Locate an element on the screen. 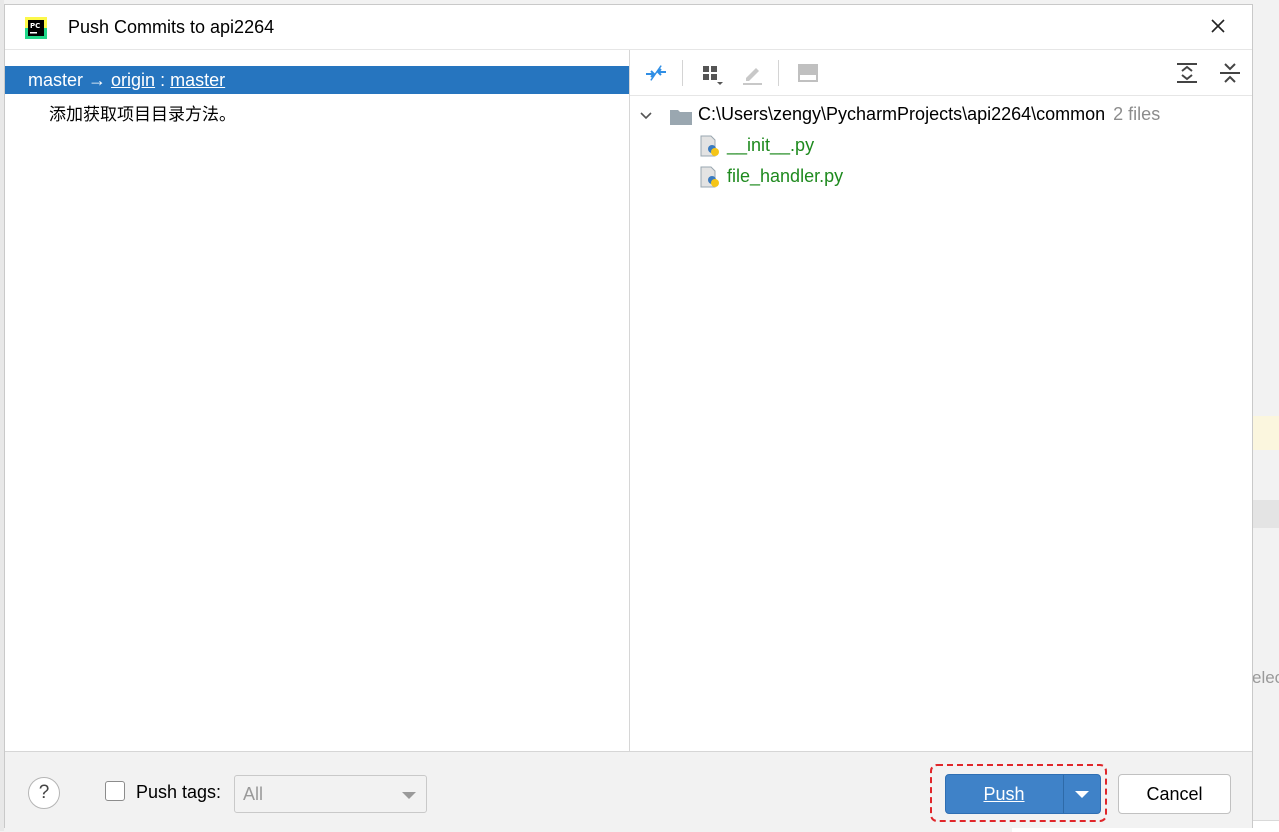  app-icon-text: PC is located at coordinates (35, 26).